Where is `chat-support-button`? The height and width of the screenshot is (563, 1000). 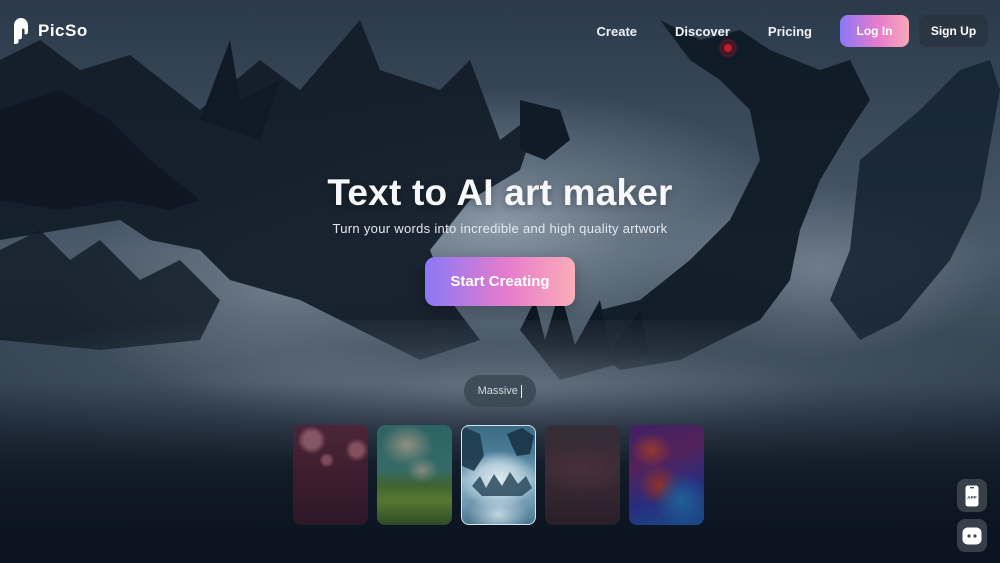 chat-support-button is located at coordinates (972, 535).